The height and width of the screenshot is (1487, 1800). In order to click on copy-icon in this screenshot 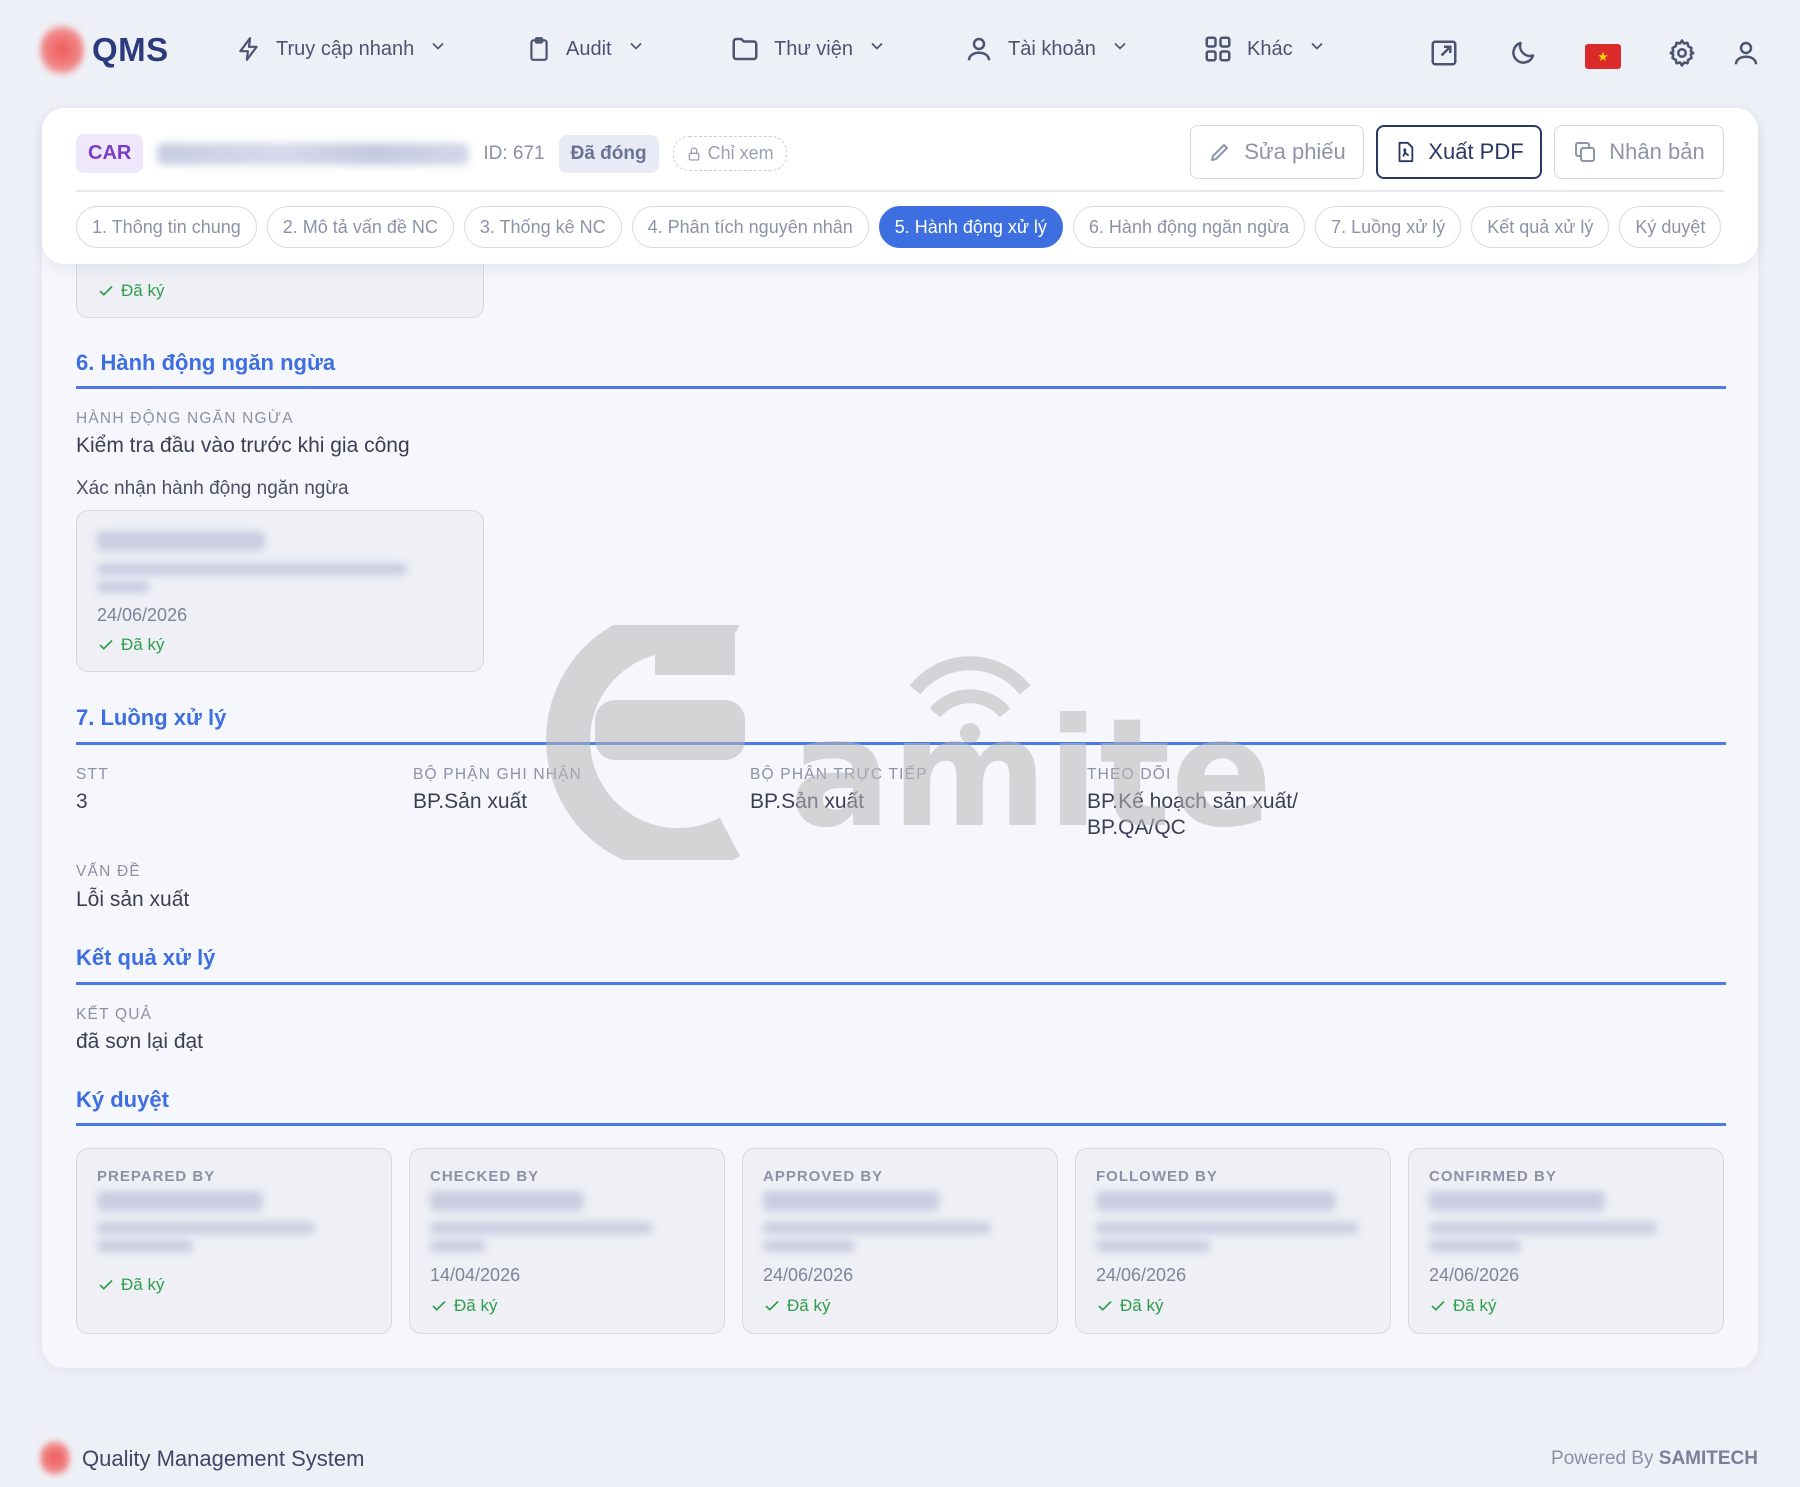, I will do `click(1585, 152)`.